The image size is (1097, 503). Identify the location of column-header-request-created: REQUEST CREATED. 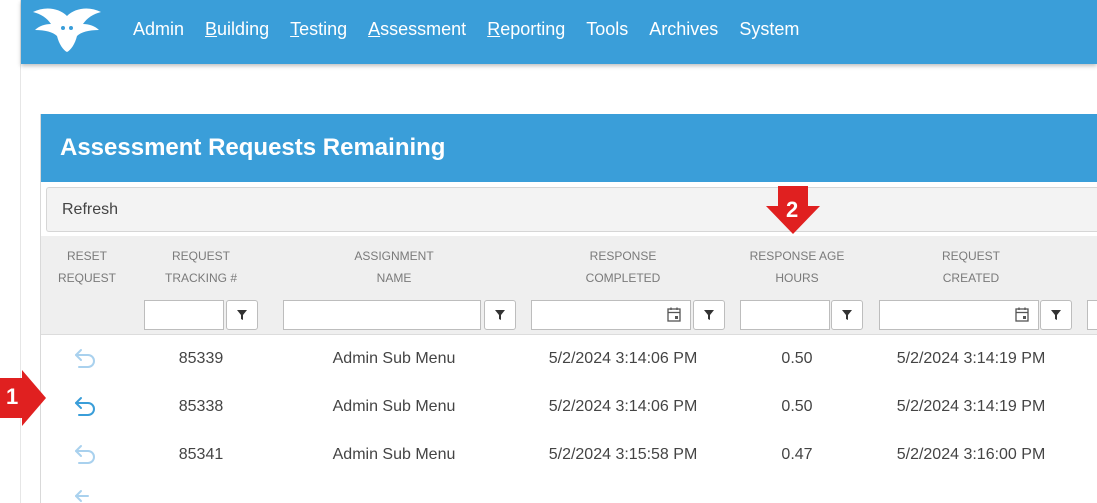
(971, 267).